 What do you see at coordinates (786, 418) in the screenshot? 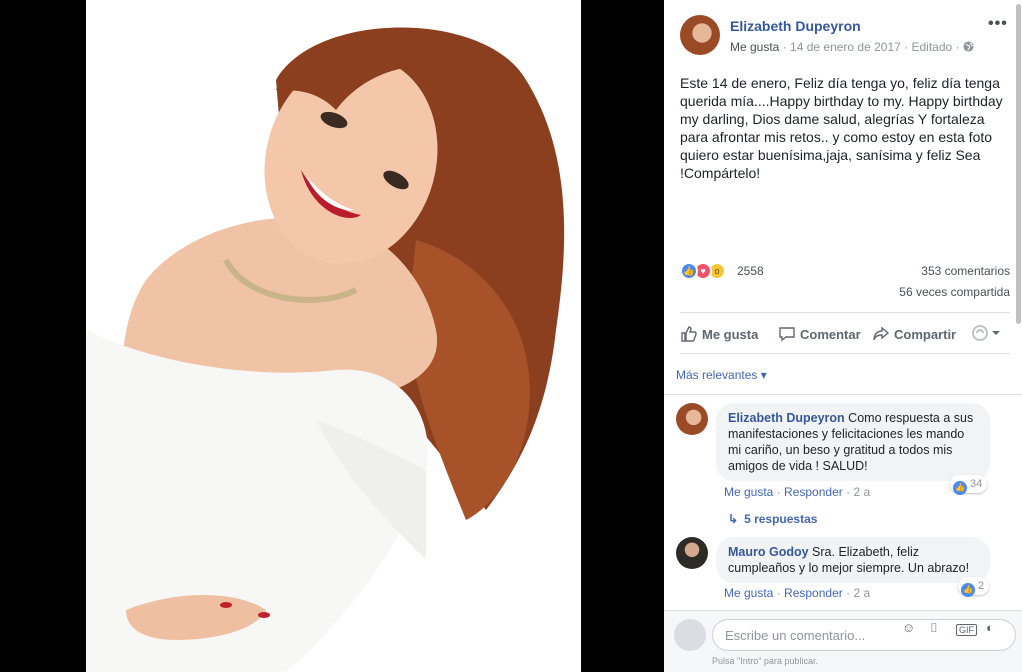
I see `comment-author: Elizabeth Dupeyron` at bounding box center [786, 418].